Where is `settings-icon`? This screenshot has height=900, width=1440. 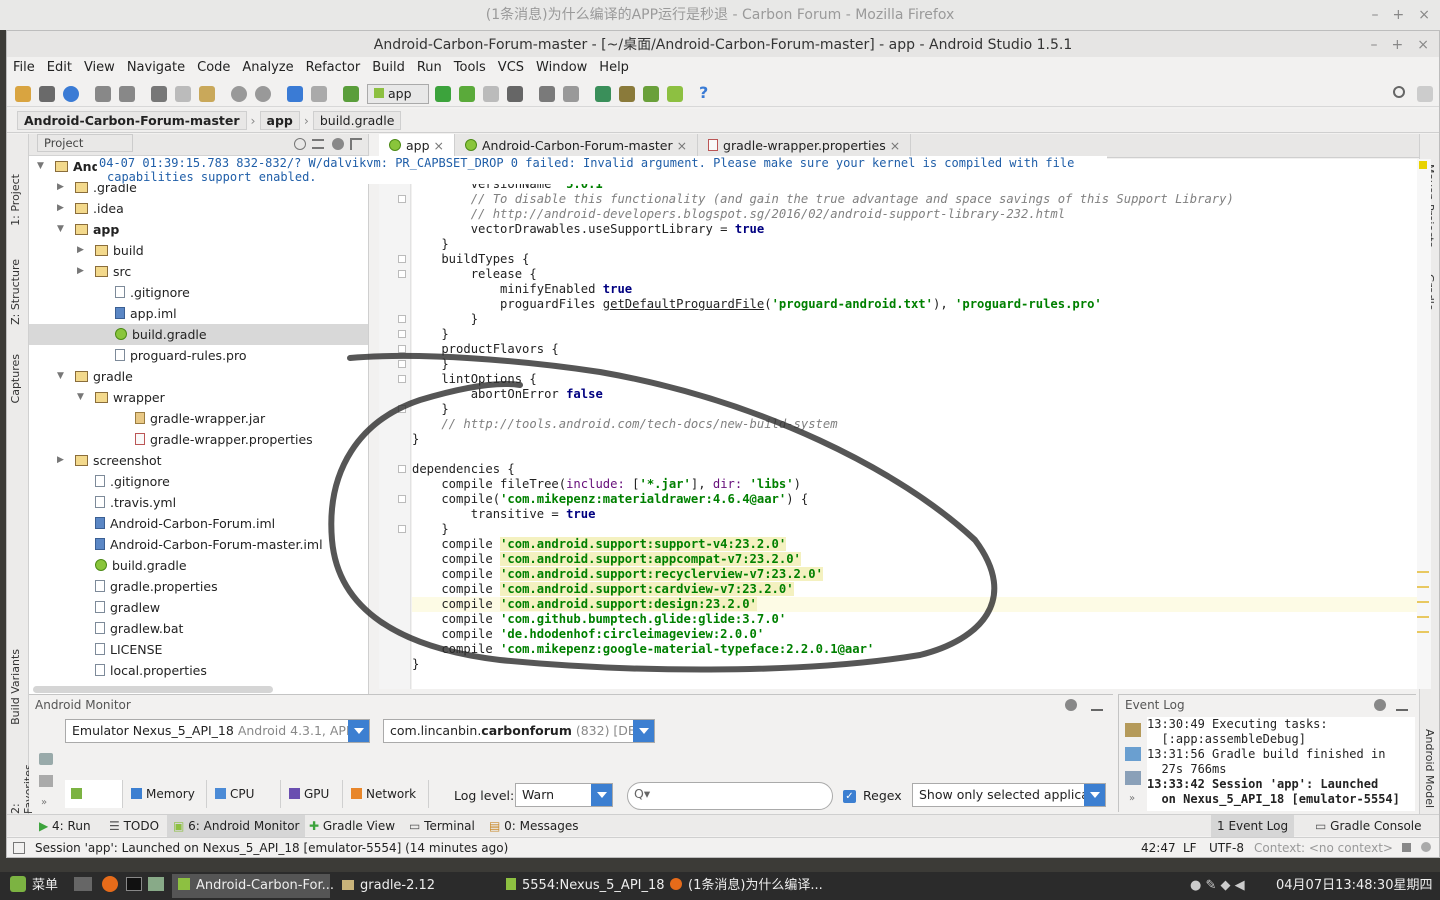
settings-icon is located at coordinates (571, 94).